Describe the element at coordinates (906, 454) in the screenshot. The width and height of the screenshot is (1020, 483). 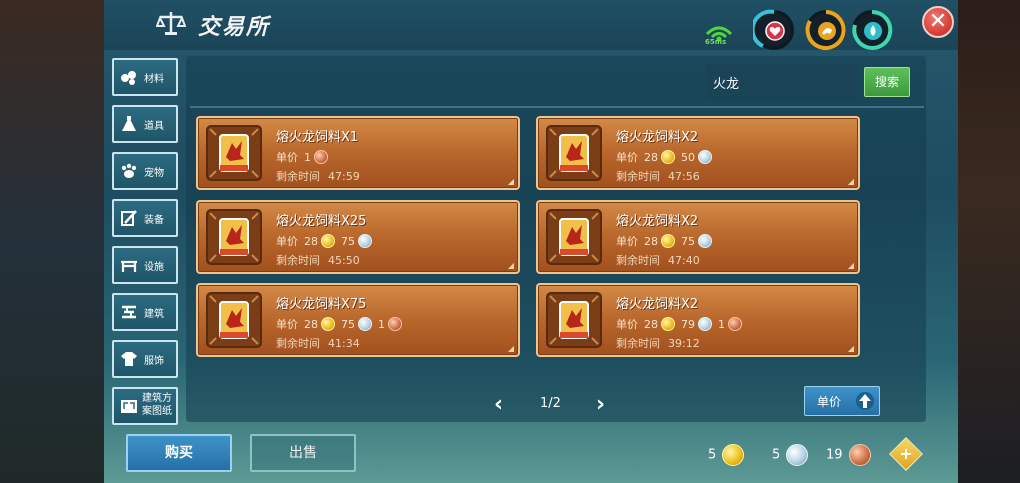
I see `add-currency-button: +` at that location.